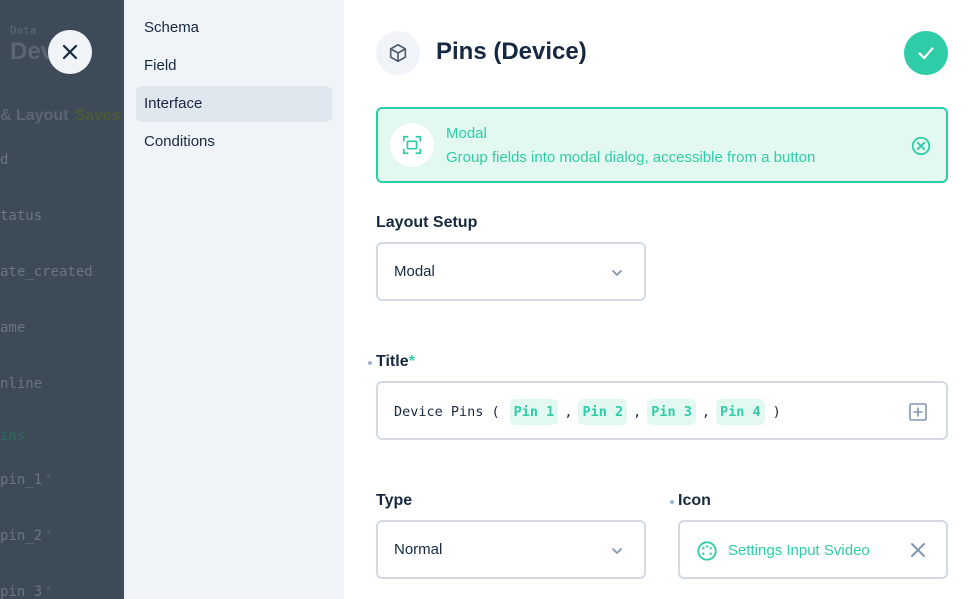  What do you see at coordinates (394, 500) in the screenshot?
I see `type-label: Type` at bounding box center [394, 500].